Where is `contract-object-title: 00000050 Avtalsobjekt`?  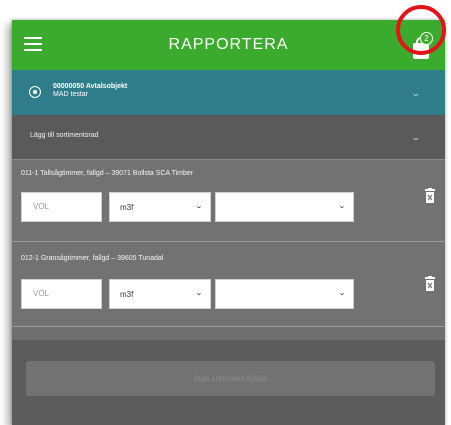 contract-object-title: 00000050 Avtalsobjekt is located at coordinates (90, 86).